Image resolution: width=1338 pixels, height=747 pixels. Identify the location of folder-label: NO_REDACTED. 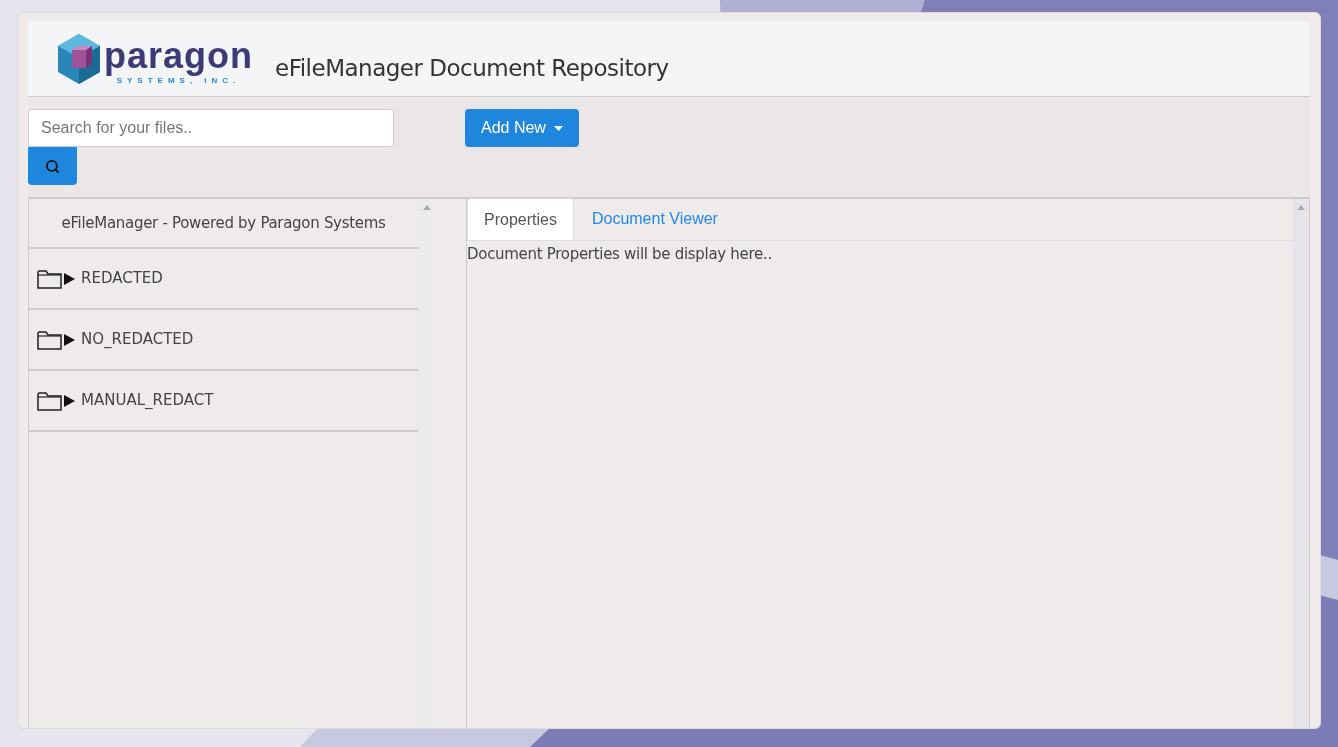
(137, 340).